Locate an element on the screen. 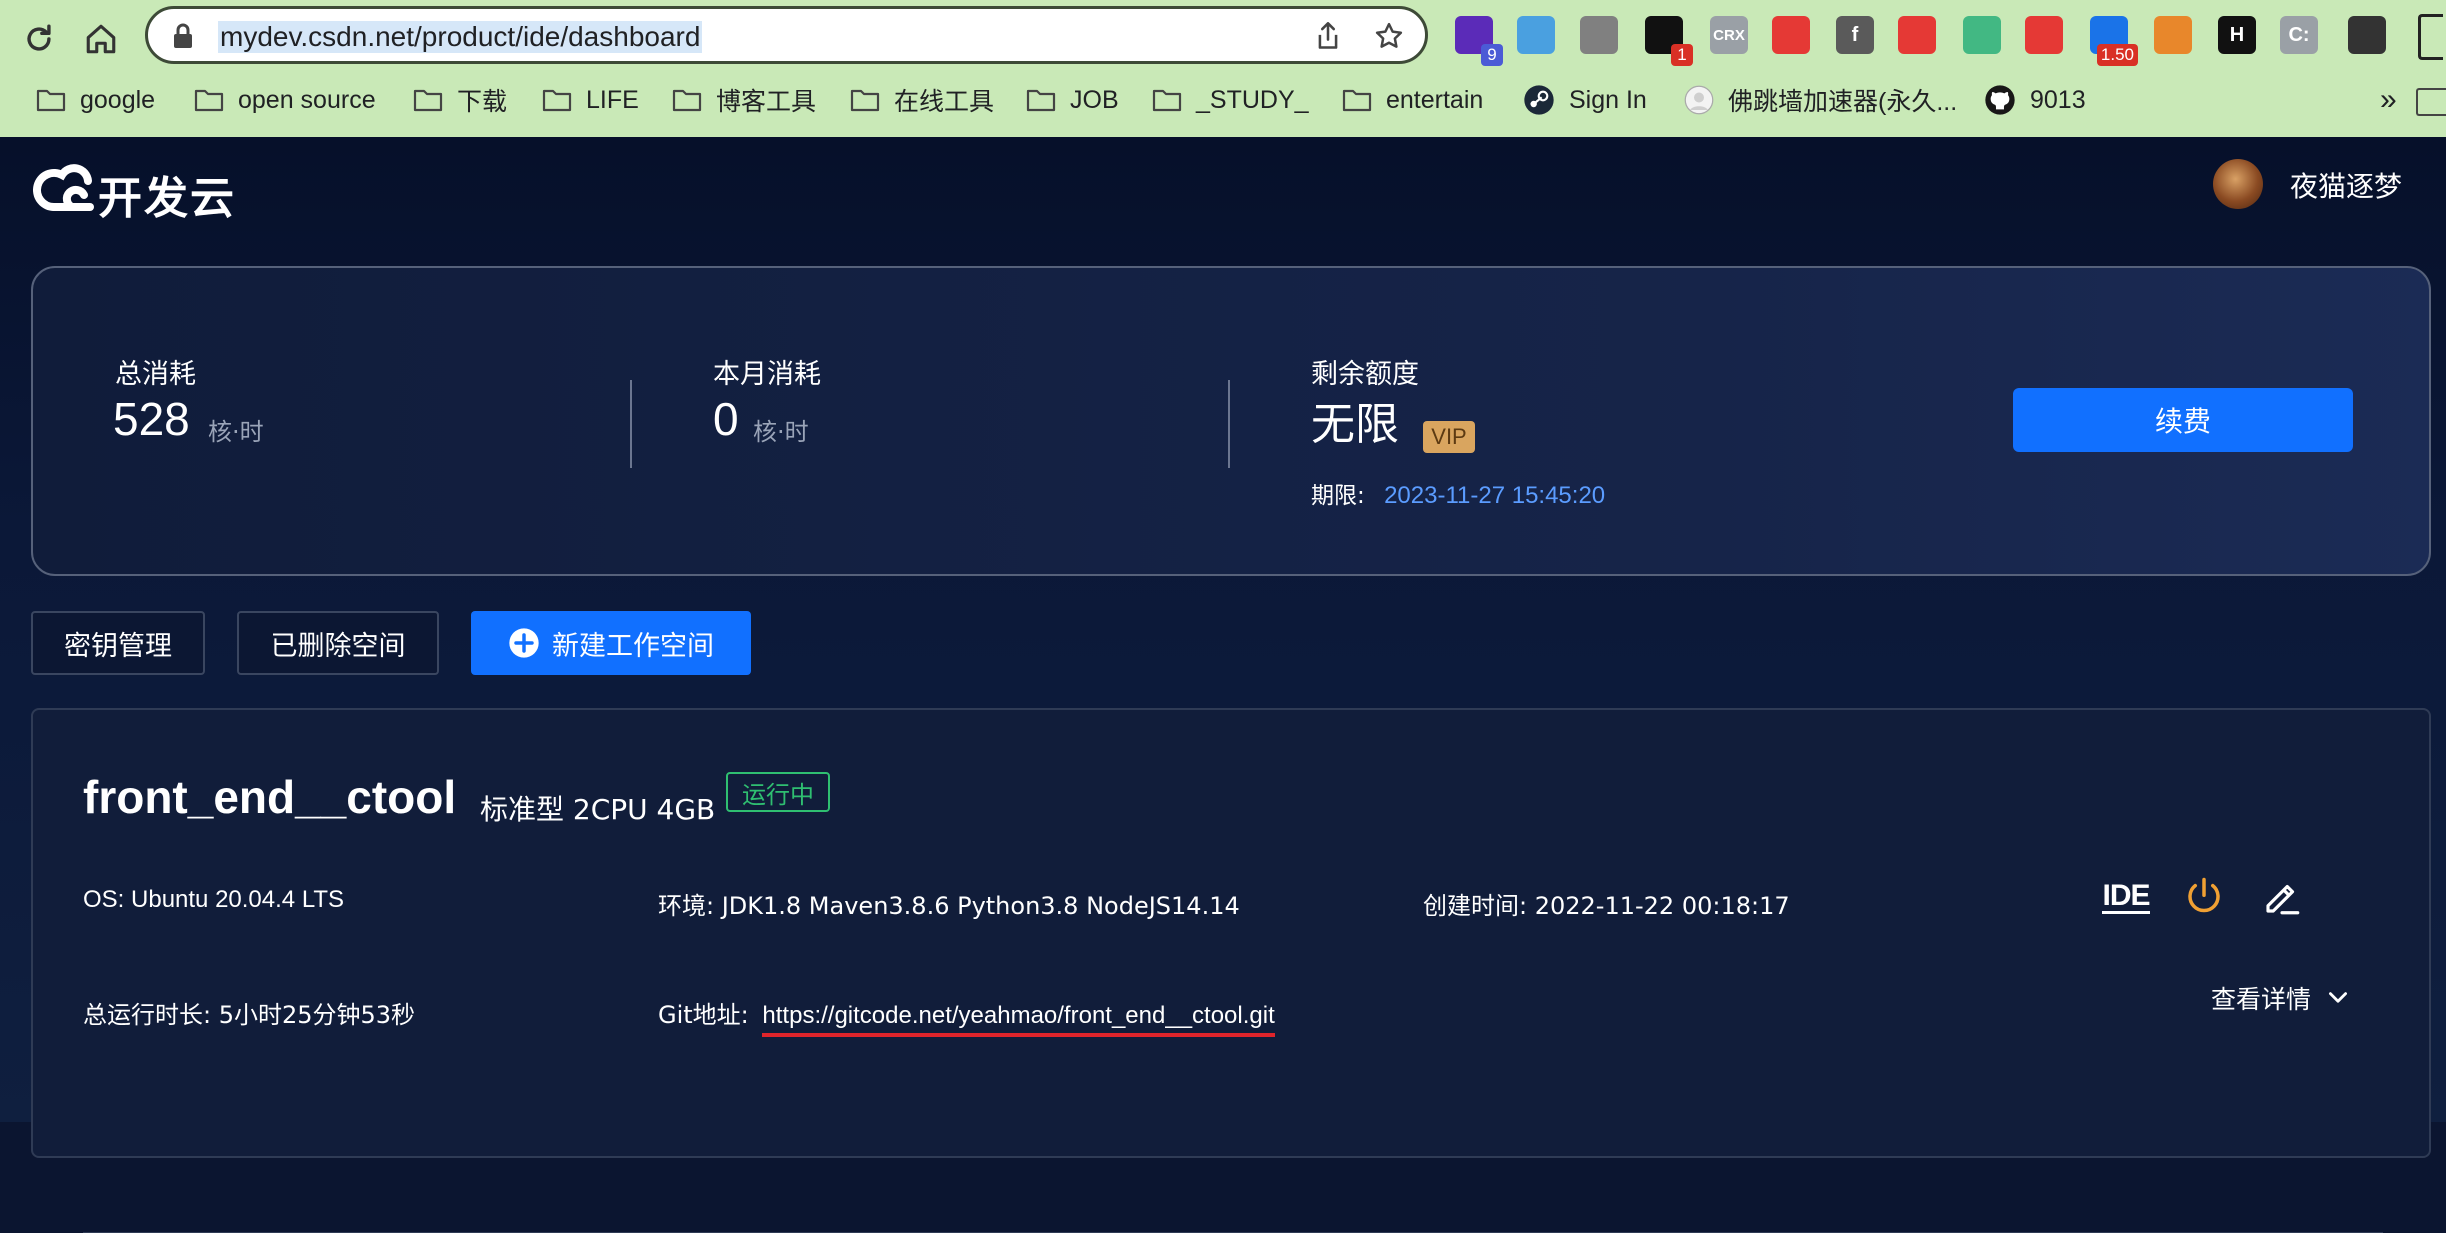  url-text: mydev.csdn.net/product/ide/dashboard is located at coordinates (460, 37).